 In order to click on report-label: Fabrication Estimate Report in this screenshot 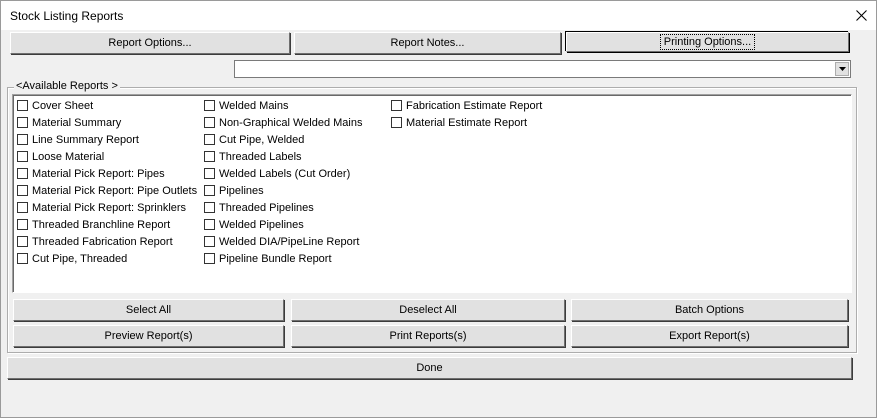, I will do `click(474, 105)`.